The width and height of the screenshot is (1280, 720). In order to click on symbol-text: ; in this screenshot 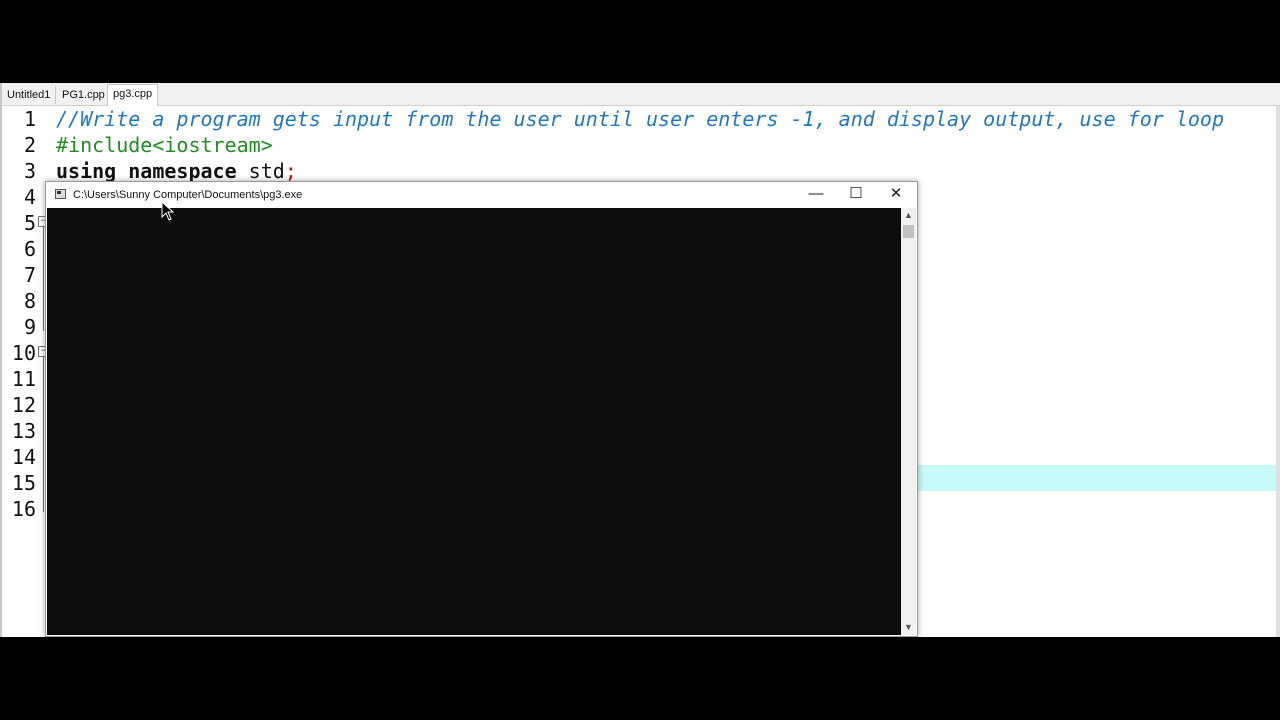, I will do `click(290, 171)`.